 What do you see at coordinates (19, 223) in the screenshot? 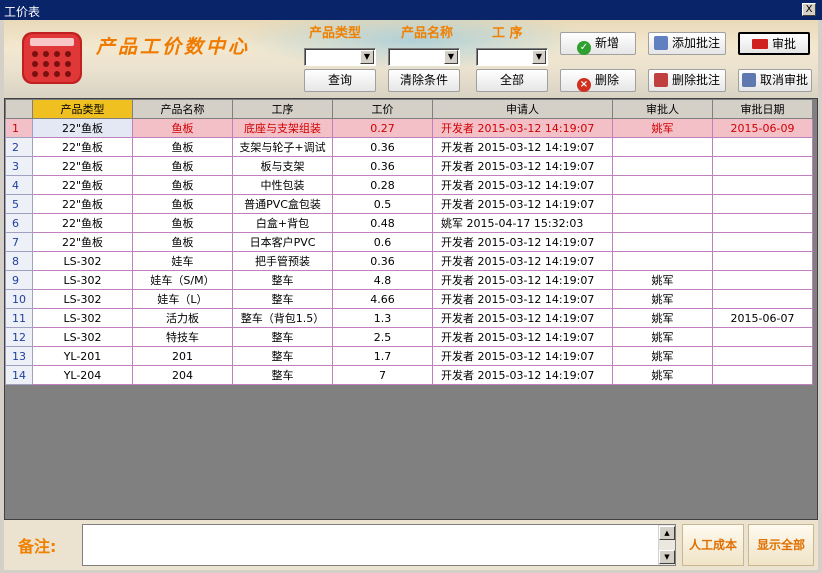
I see `row-number: 6` at bounding box center [19, 223].